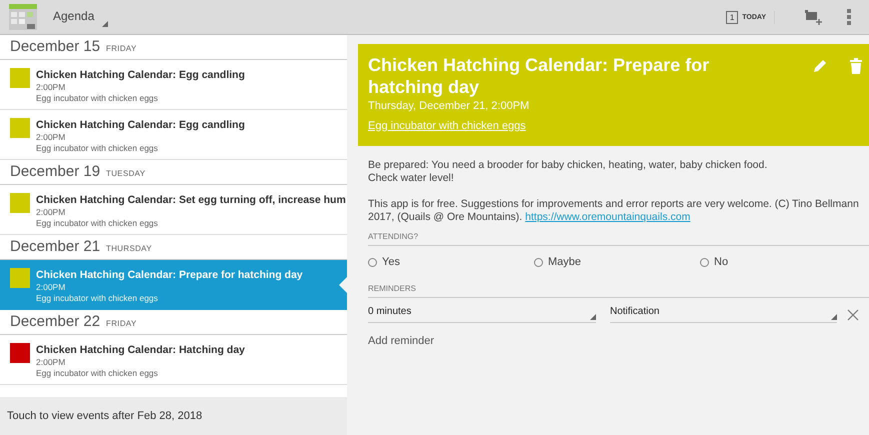  Describe the element at coordinates (849, 17) in the screenshot. I see `overflow-menu-icon` at that location.